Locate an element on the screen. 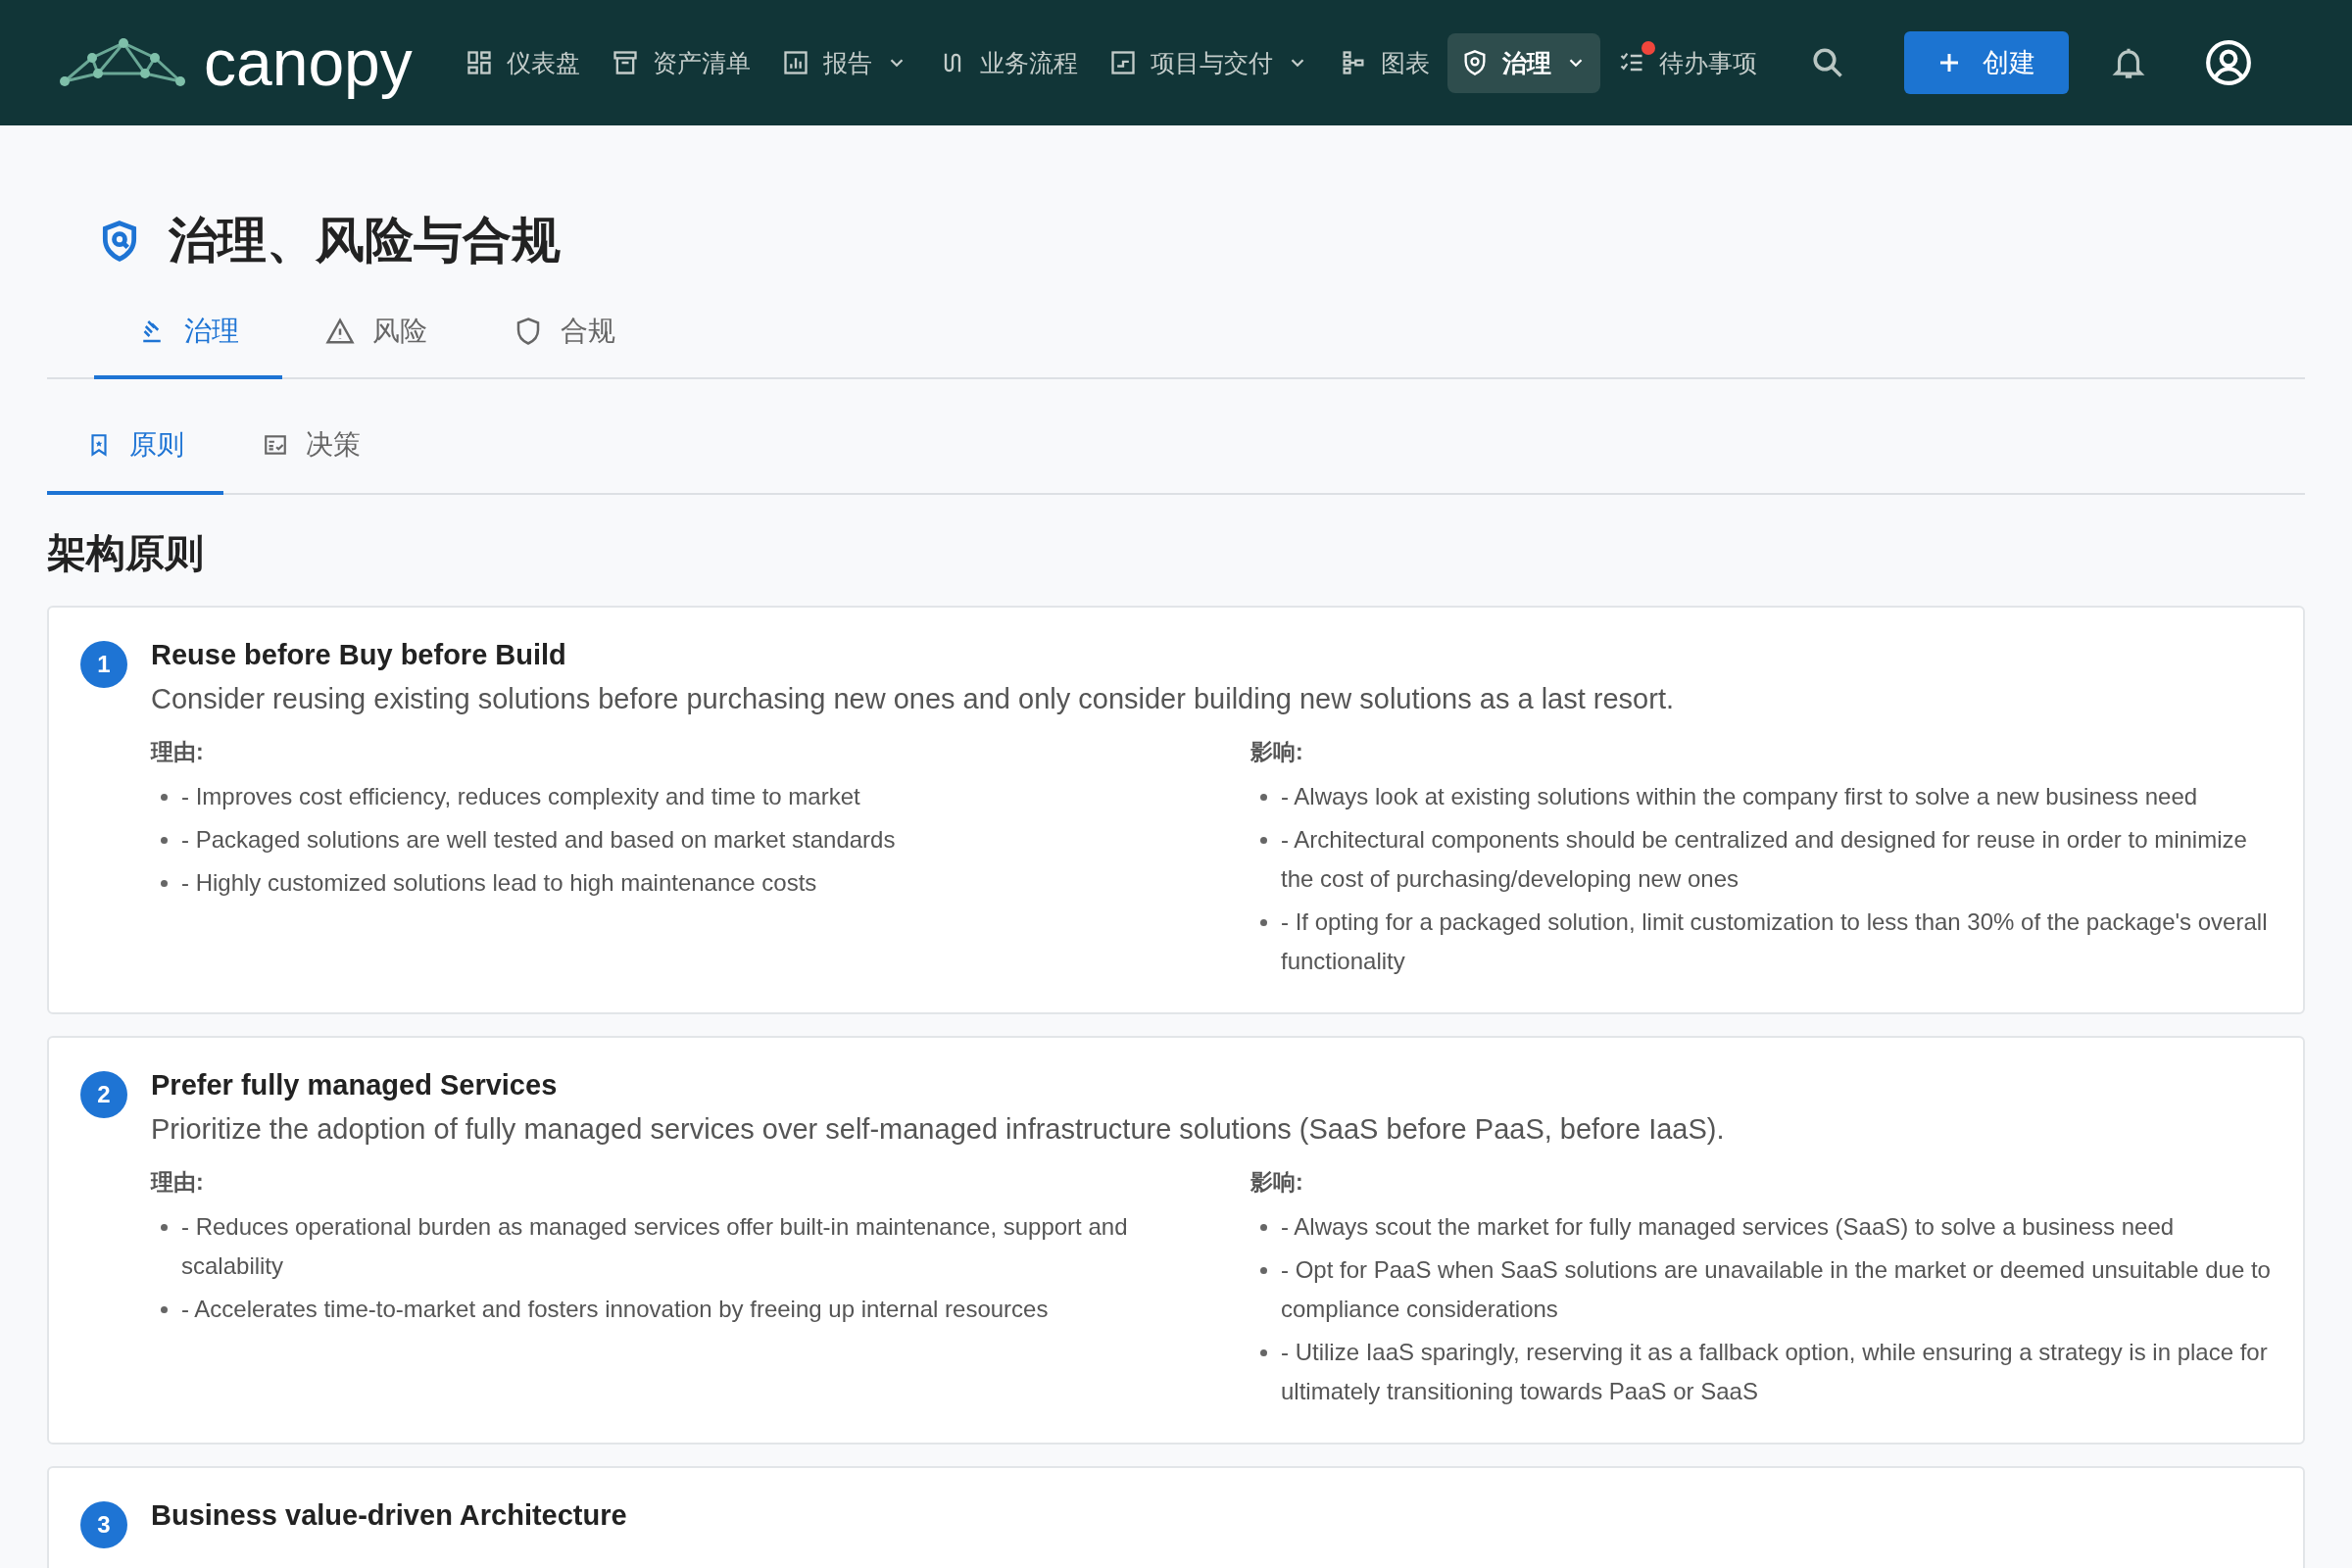 The image size is (2352, 1568). list-item: - Architectural components should be centralized and designed for reuse in order to minimize the cost of purchasing/developing new ones is located at coordinates (1764, 859).